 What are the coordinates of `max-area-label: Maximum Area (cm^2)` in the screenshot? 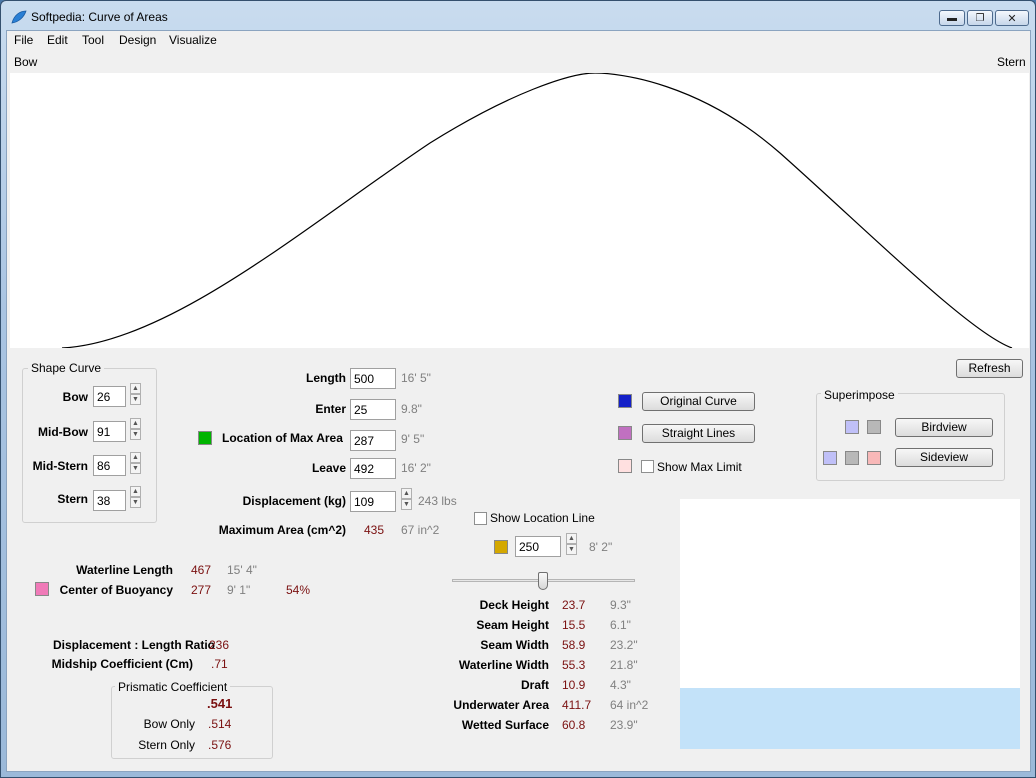 It's located at (282, 530).